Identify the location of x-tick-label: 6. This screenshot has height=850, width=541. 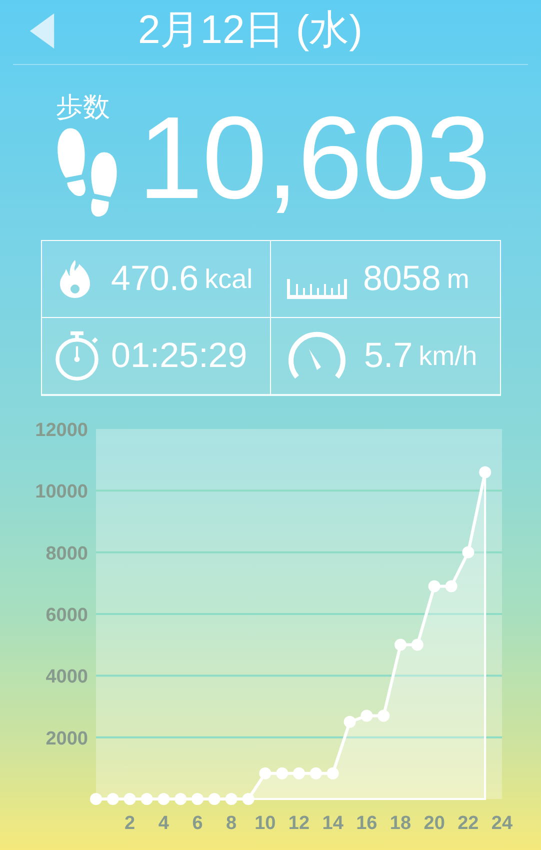
(197, 823).